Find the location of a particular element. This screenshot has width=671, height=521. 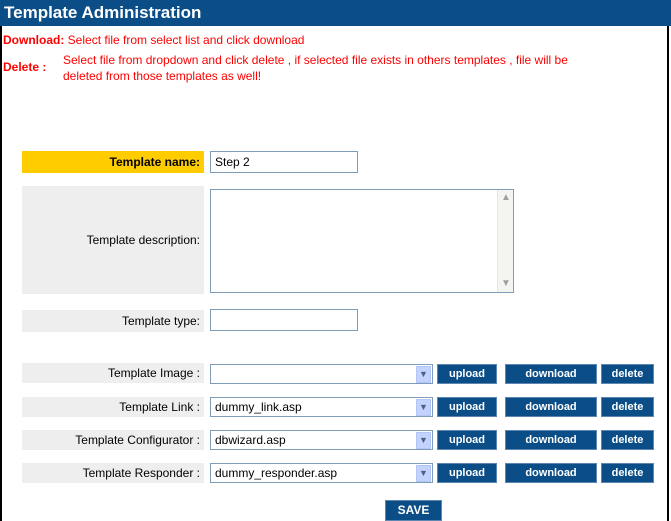

template-responder-select: dummy_responder.asp ▼ is located at coordinates (321, 473).